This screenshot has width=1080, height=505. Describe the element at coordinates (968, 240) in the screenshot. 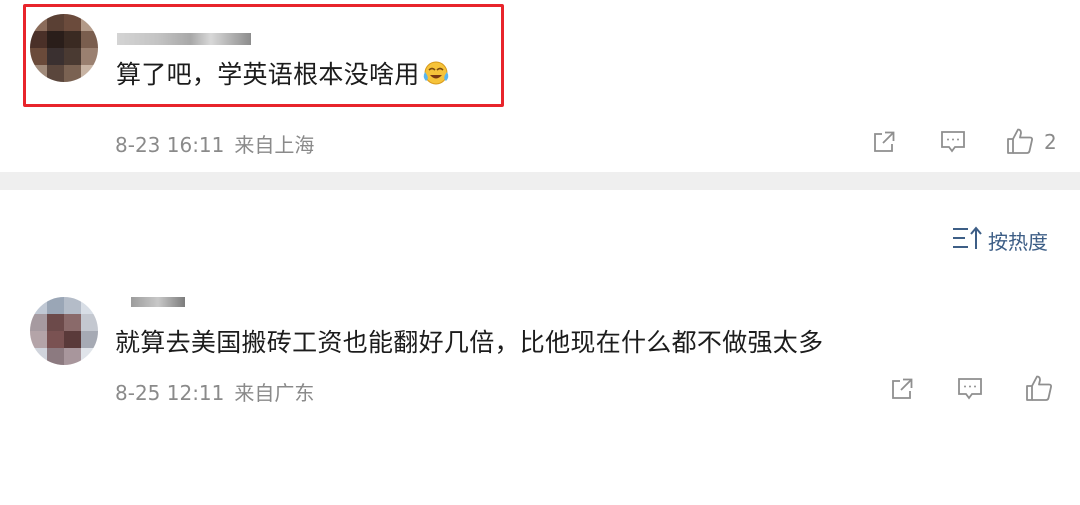

I see `sort-icon` at that location.